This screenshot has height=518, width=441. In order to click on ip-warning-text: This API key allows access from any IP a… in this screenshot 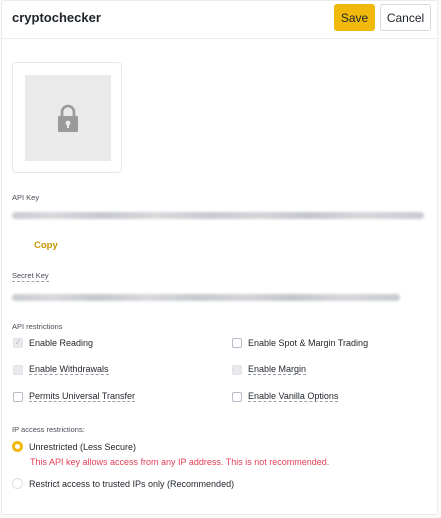, I will do `click(180, 462)`.